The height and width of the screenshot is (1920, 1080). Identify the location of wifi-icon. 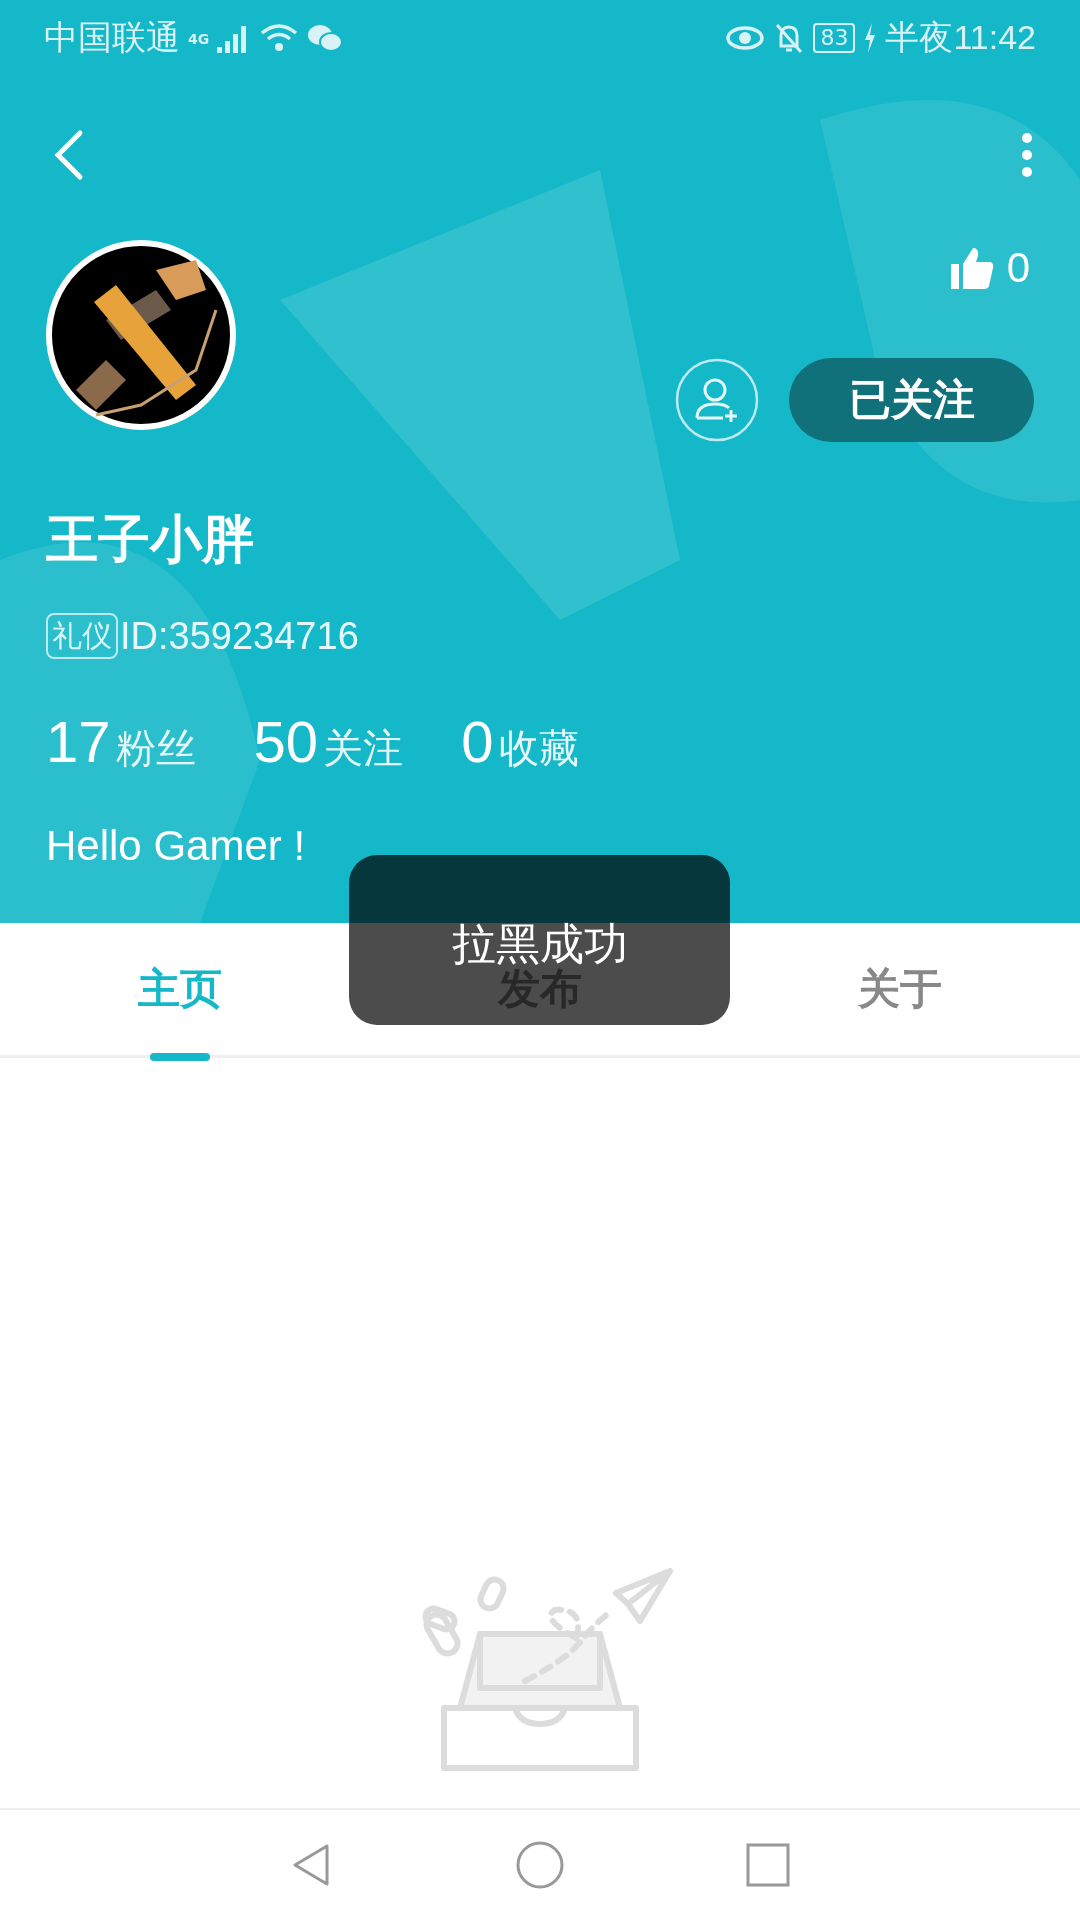
(279, 37).